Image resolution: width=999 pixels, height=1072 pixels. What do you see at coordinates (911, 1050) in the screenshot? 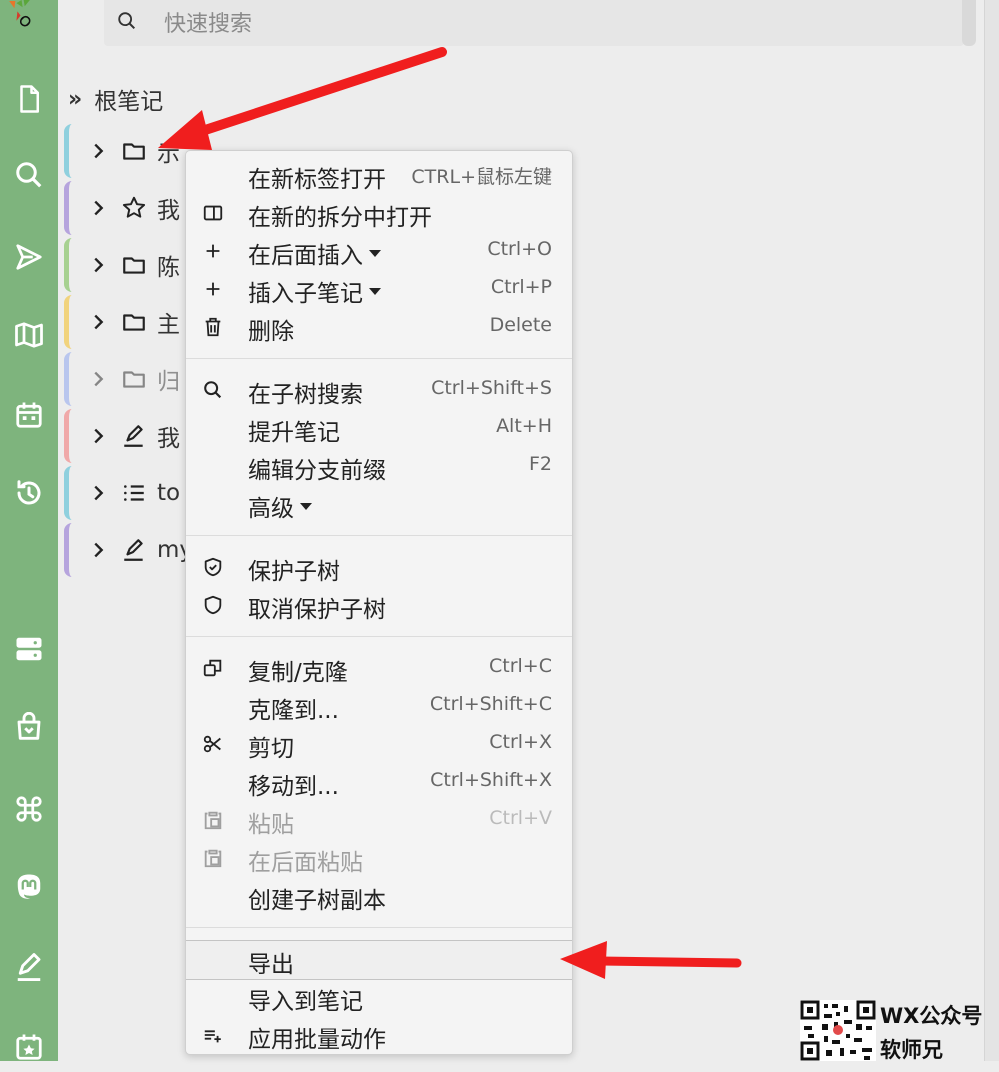
I see `watermark-line2: 软师兄` at bounding box center [911, 1050].